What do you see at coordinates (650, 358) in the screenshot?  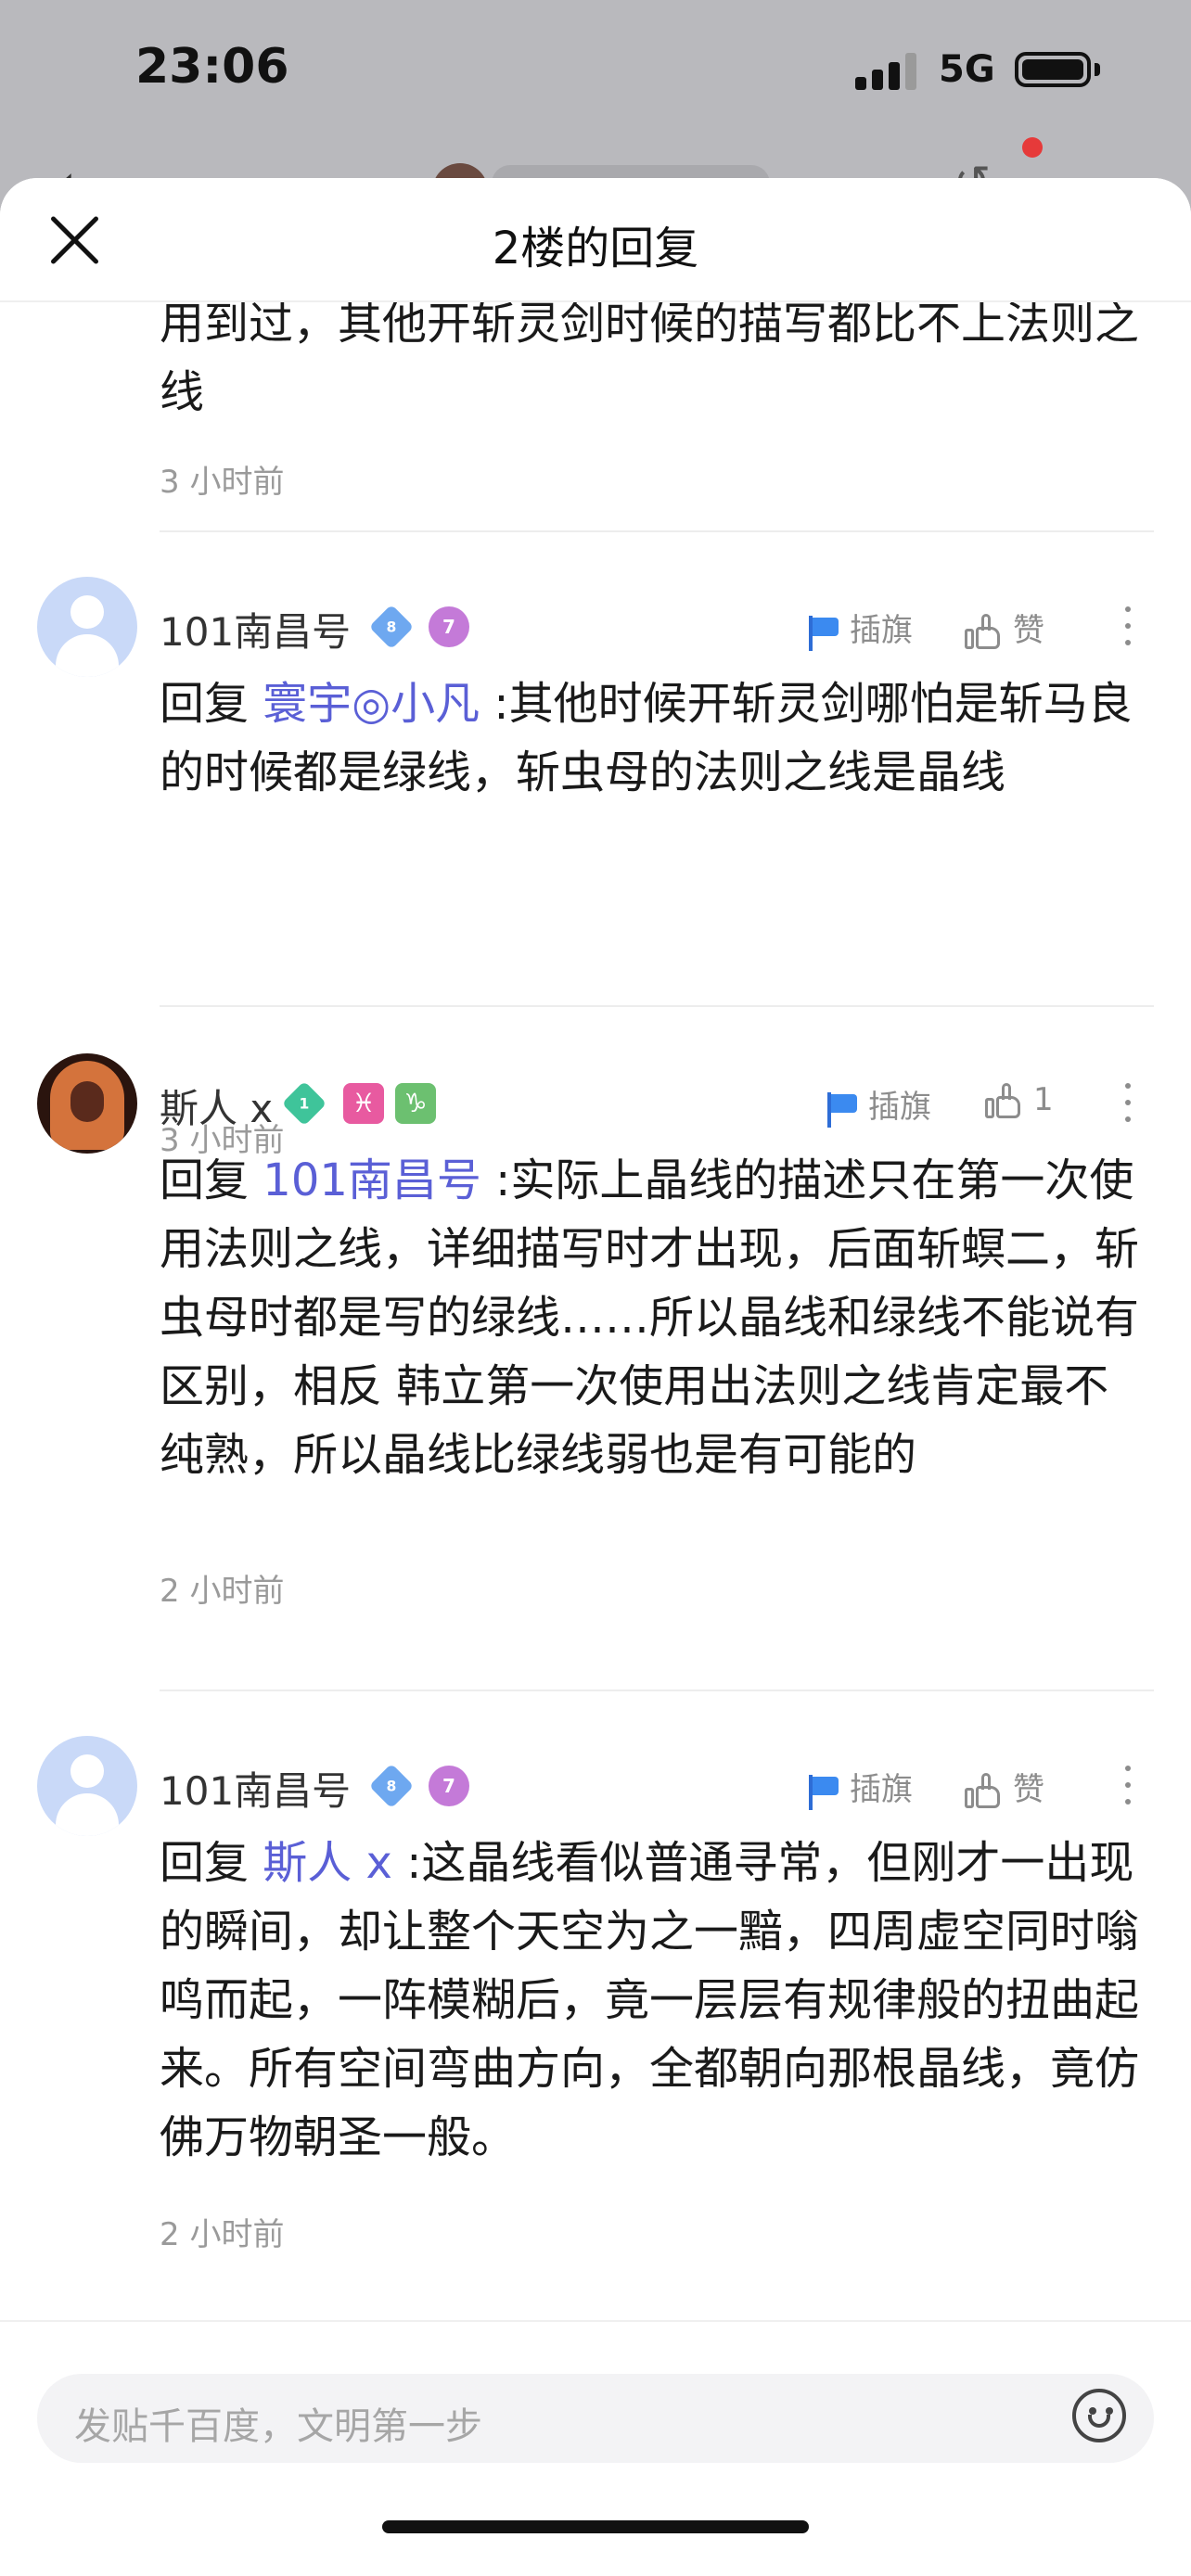 I see `previous-comment-text: 用到过，其他开斩灵剑时候的描写都比不上法则之线` at bounding box center [650, 358].